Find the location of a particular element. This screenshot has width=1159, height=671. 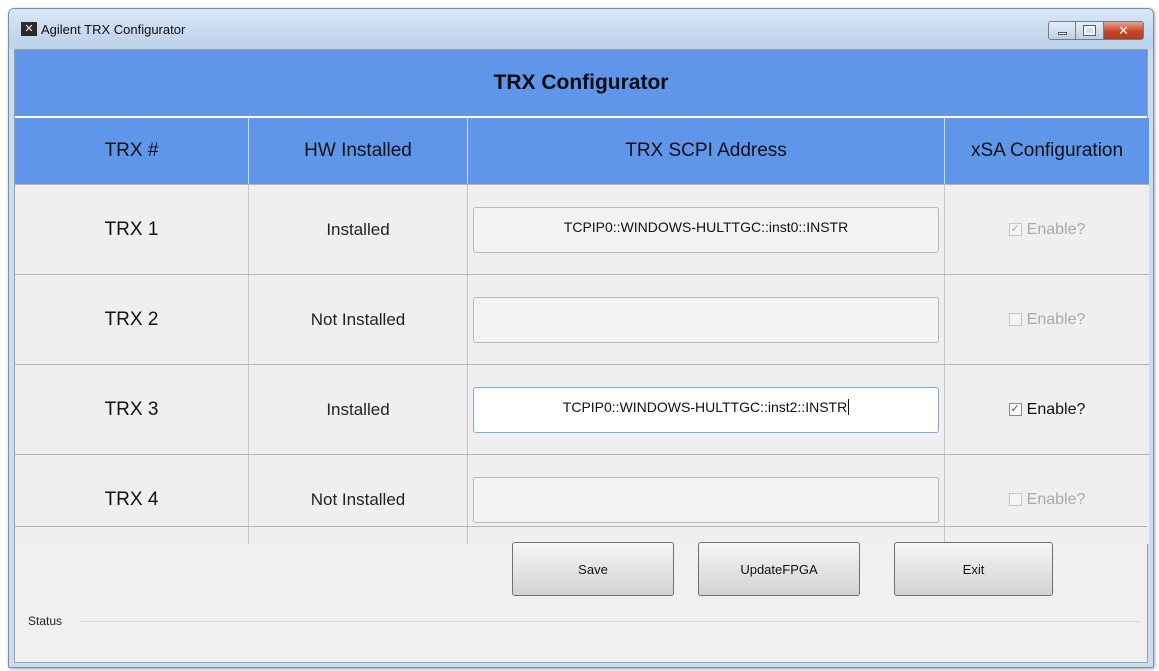

status-label: Status is located at coordinates (45, 621).